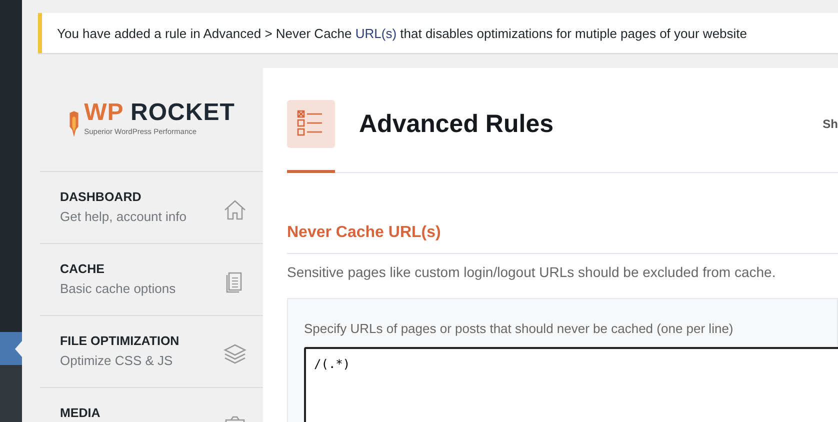 This screenshot has height=422, width=838. Describe the element at coordinates (159, 113) in the screenshot. I see `brand-name: WP ROCKET` at that location.